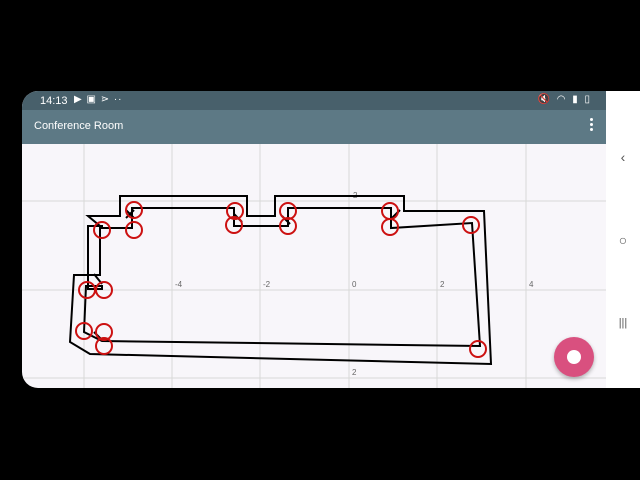 This screenshot has width=640, height=480. What do you see at coordinates (623, 323) in the screenshot?
I see `recents-icon: |||` at bounding box center [623, 323].